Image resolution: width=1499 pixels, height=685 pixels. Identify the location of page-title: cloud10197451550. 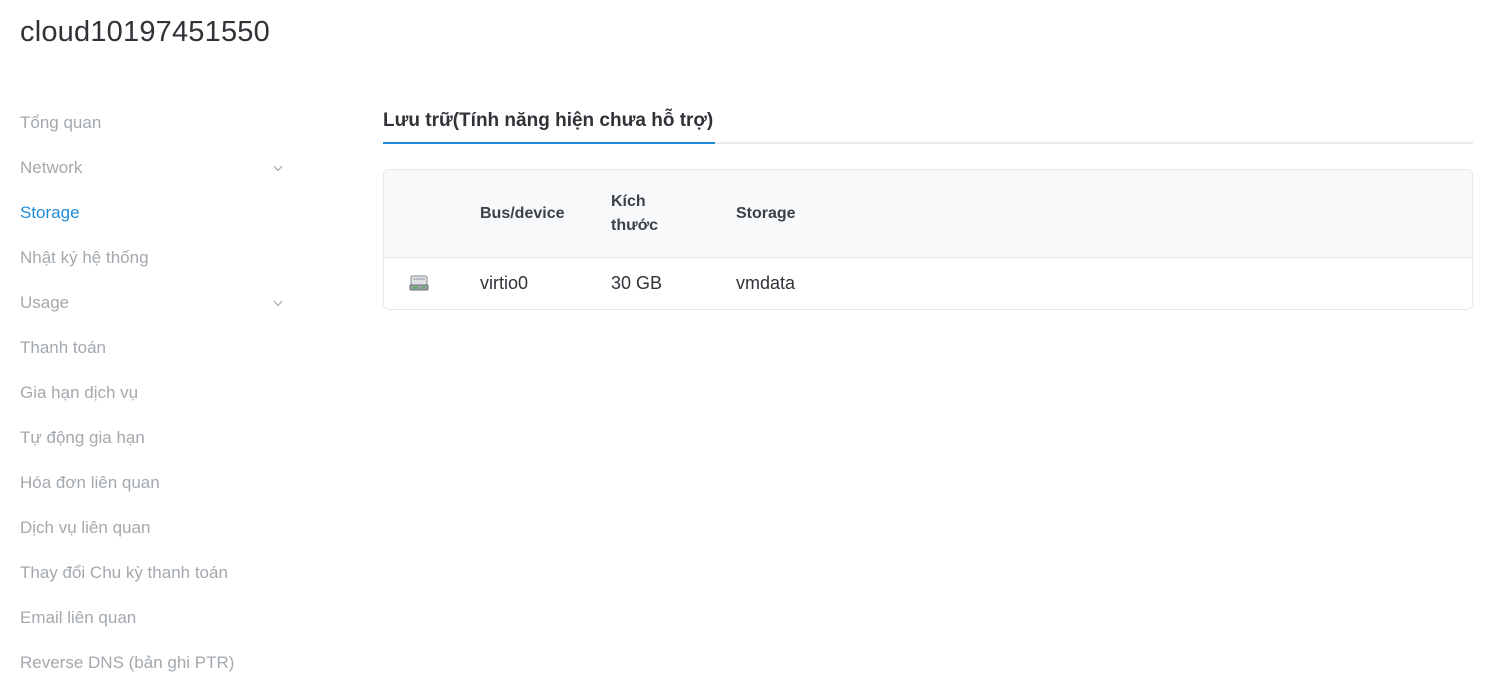
(145, 32).